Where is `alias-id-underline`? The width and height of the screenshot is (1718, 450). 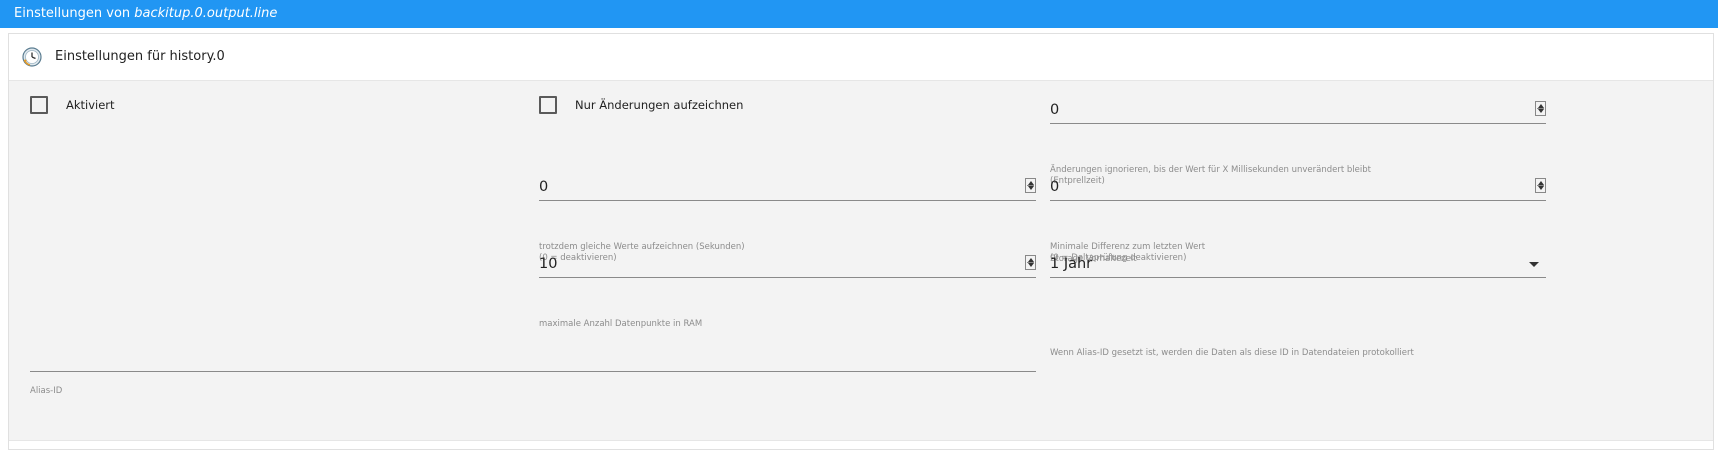
alias-id-underline is located at coordinates (533, 371).